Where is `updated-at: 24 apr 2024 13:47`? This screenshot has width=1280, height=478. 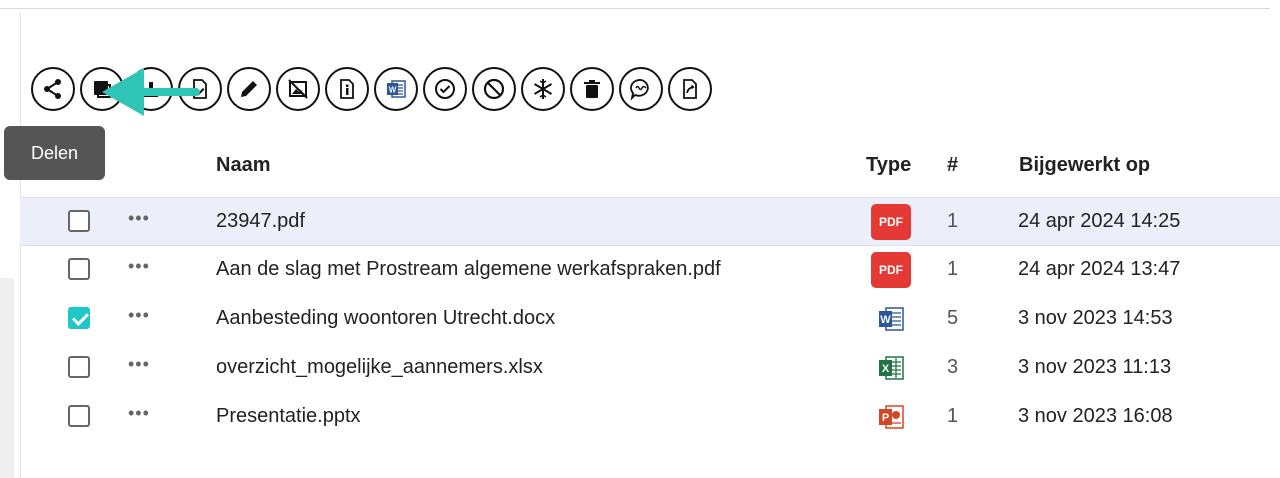
updated-at: 24 apr 2024 13:47 is located at coordinates (1099, 269).